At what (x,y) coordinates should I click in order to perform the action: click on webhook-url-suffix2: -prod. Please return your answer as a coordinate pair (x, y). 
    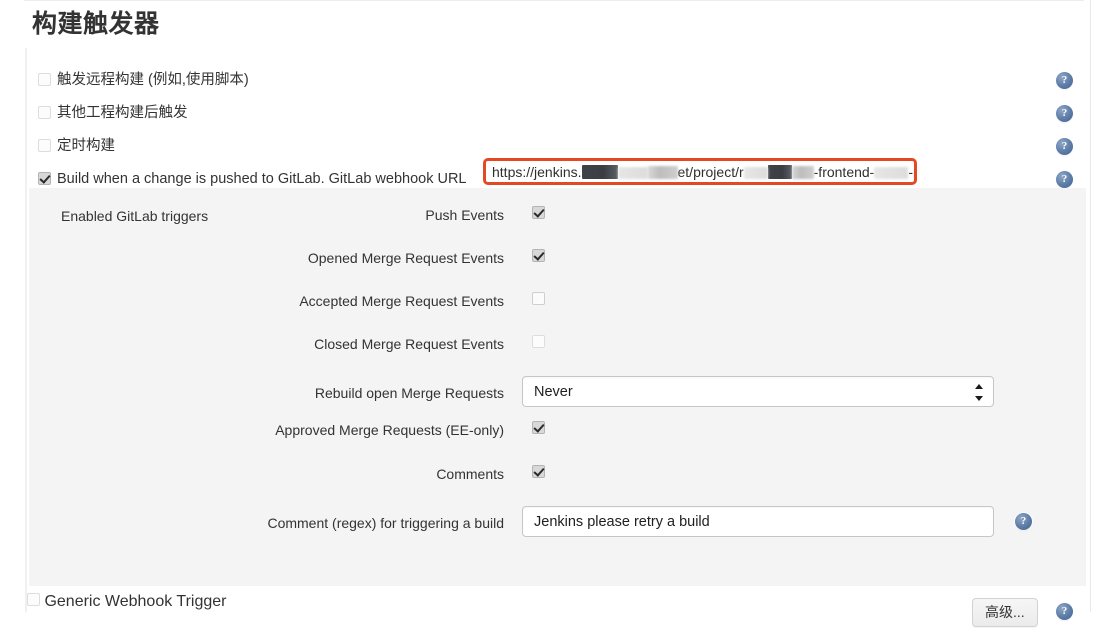
    Looking at the image, I should click on (911, 172).